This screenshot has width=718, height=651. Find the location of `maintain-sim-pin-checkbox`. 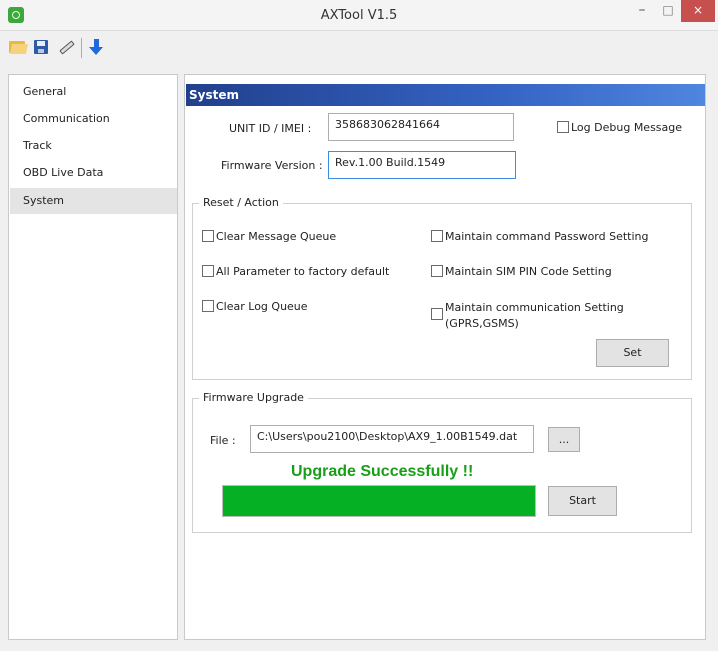

maintain-sim-pin-checkbox is located at coordinates (437, 271).